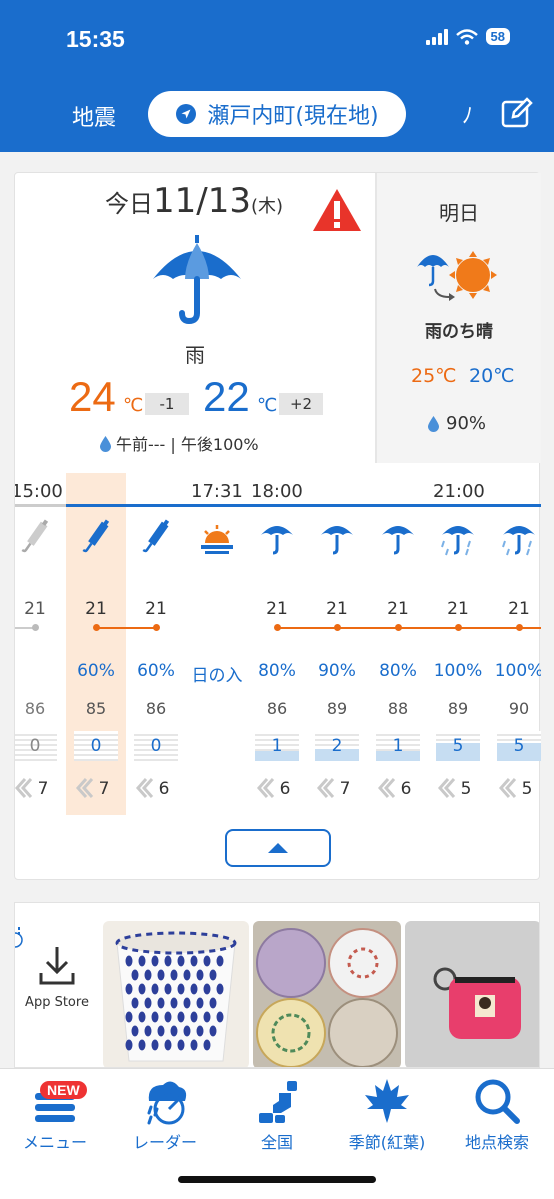  I want to click on ad-image-cup, so click(176, 994).